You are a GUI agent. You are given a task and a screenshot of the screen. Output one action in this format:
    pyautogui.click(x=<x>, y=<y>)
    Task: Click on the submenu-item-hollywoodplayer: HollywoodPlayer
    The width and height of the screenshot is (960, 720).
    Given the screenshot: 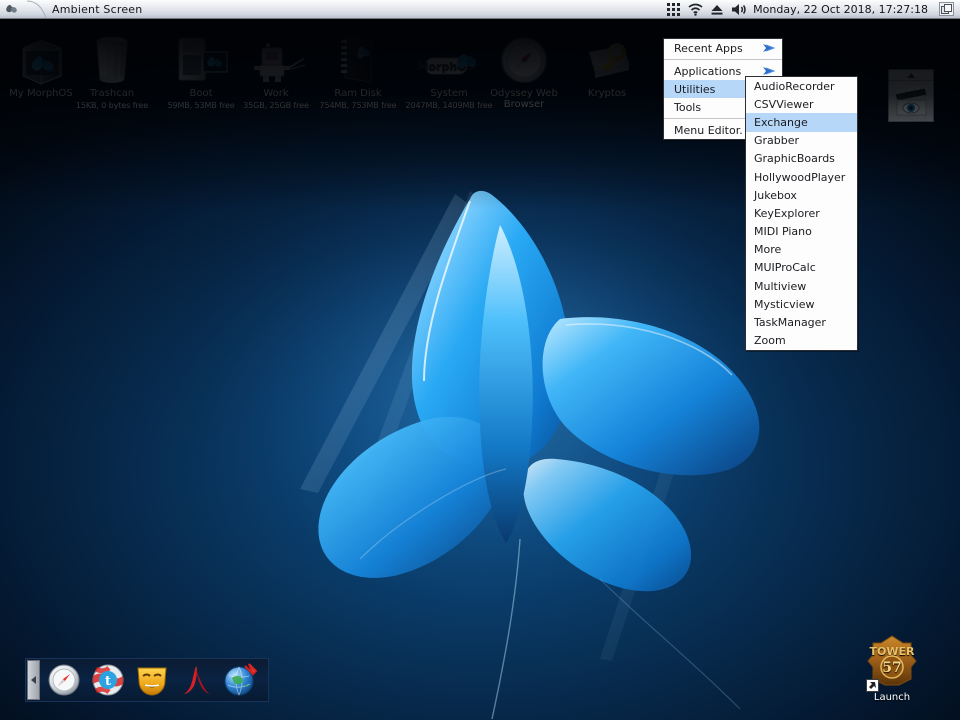 What is the action you would take?
    pyautogui.click(x=801, y=177)
    